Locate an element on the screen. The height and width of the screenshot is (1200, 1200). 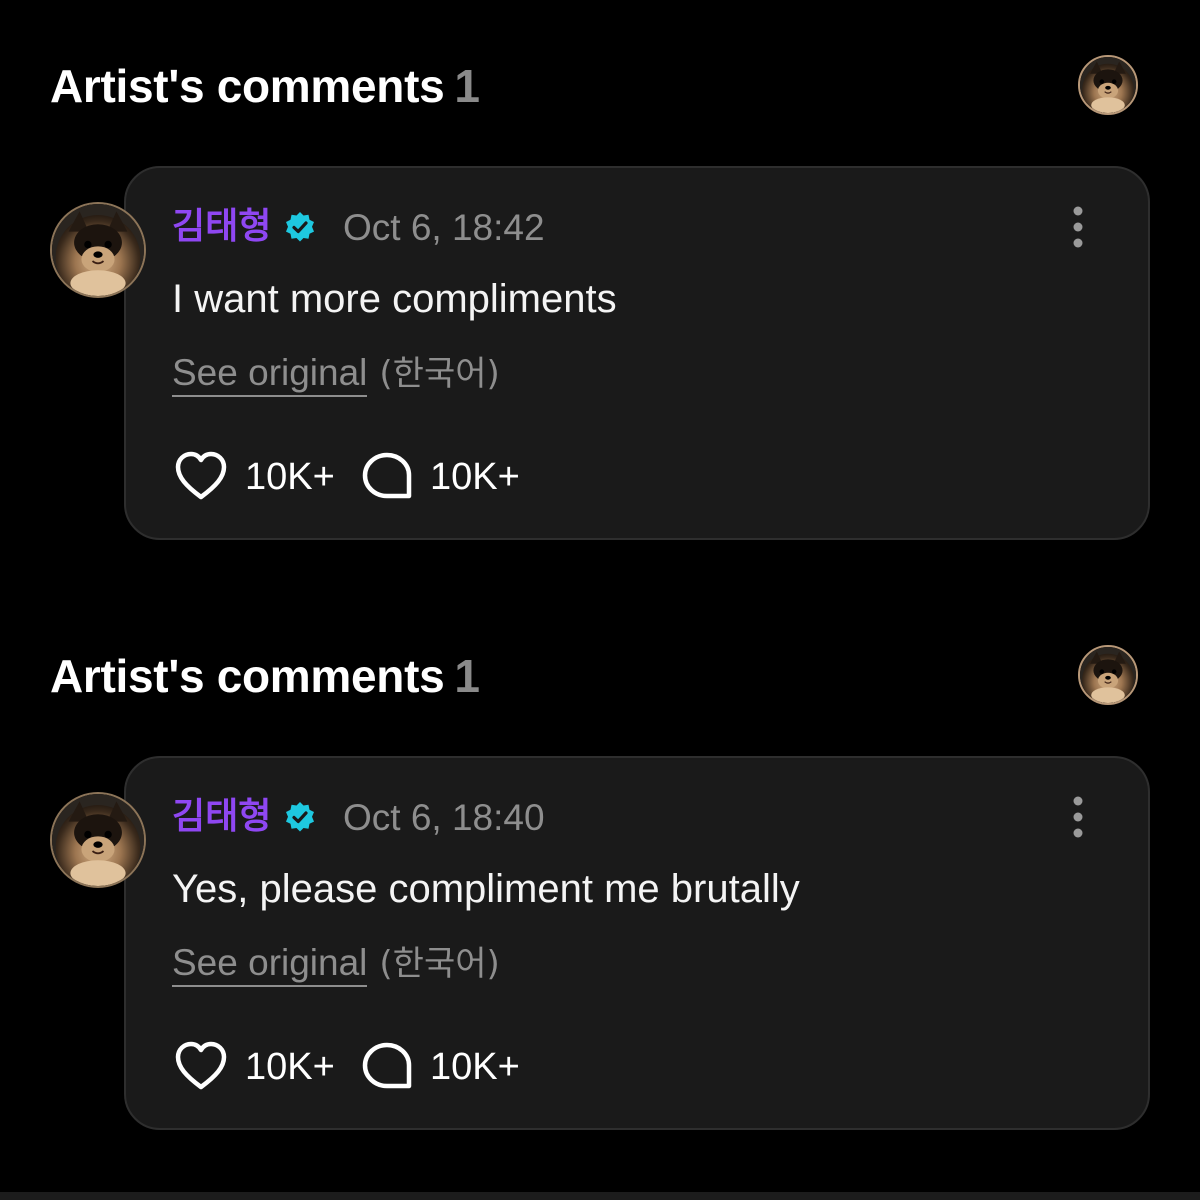
comment-text: Yes, please compliment me brutally is located at coordinates (486, 889).